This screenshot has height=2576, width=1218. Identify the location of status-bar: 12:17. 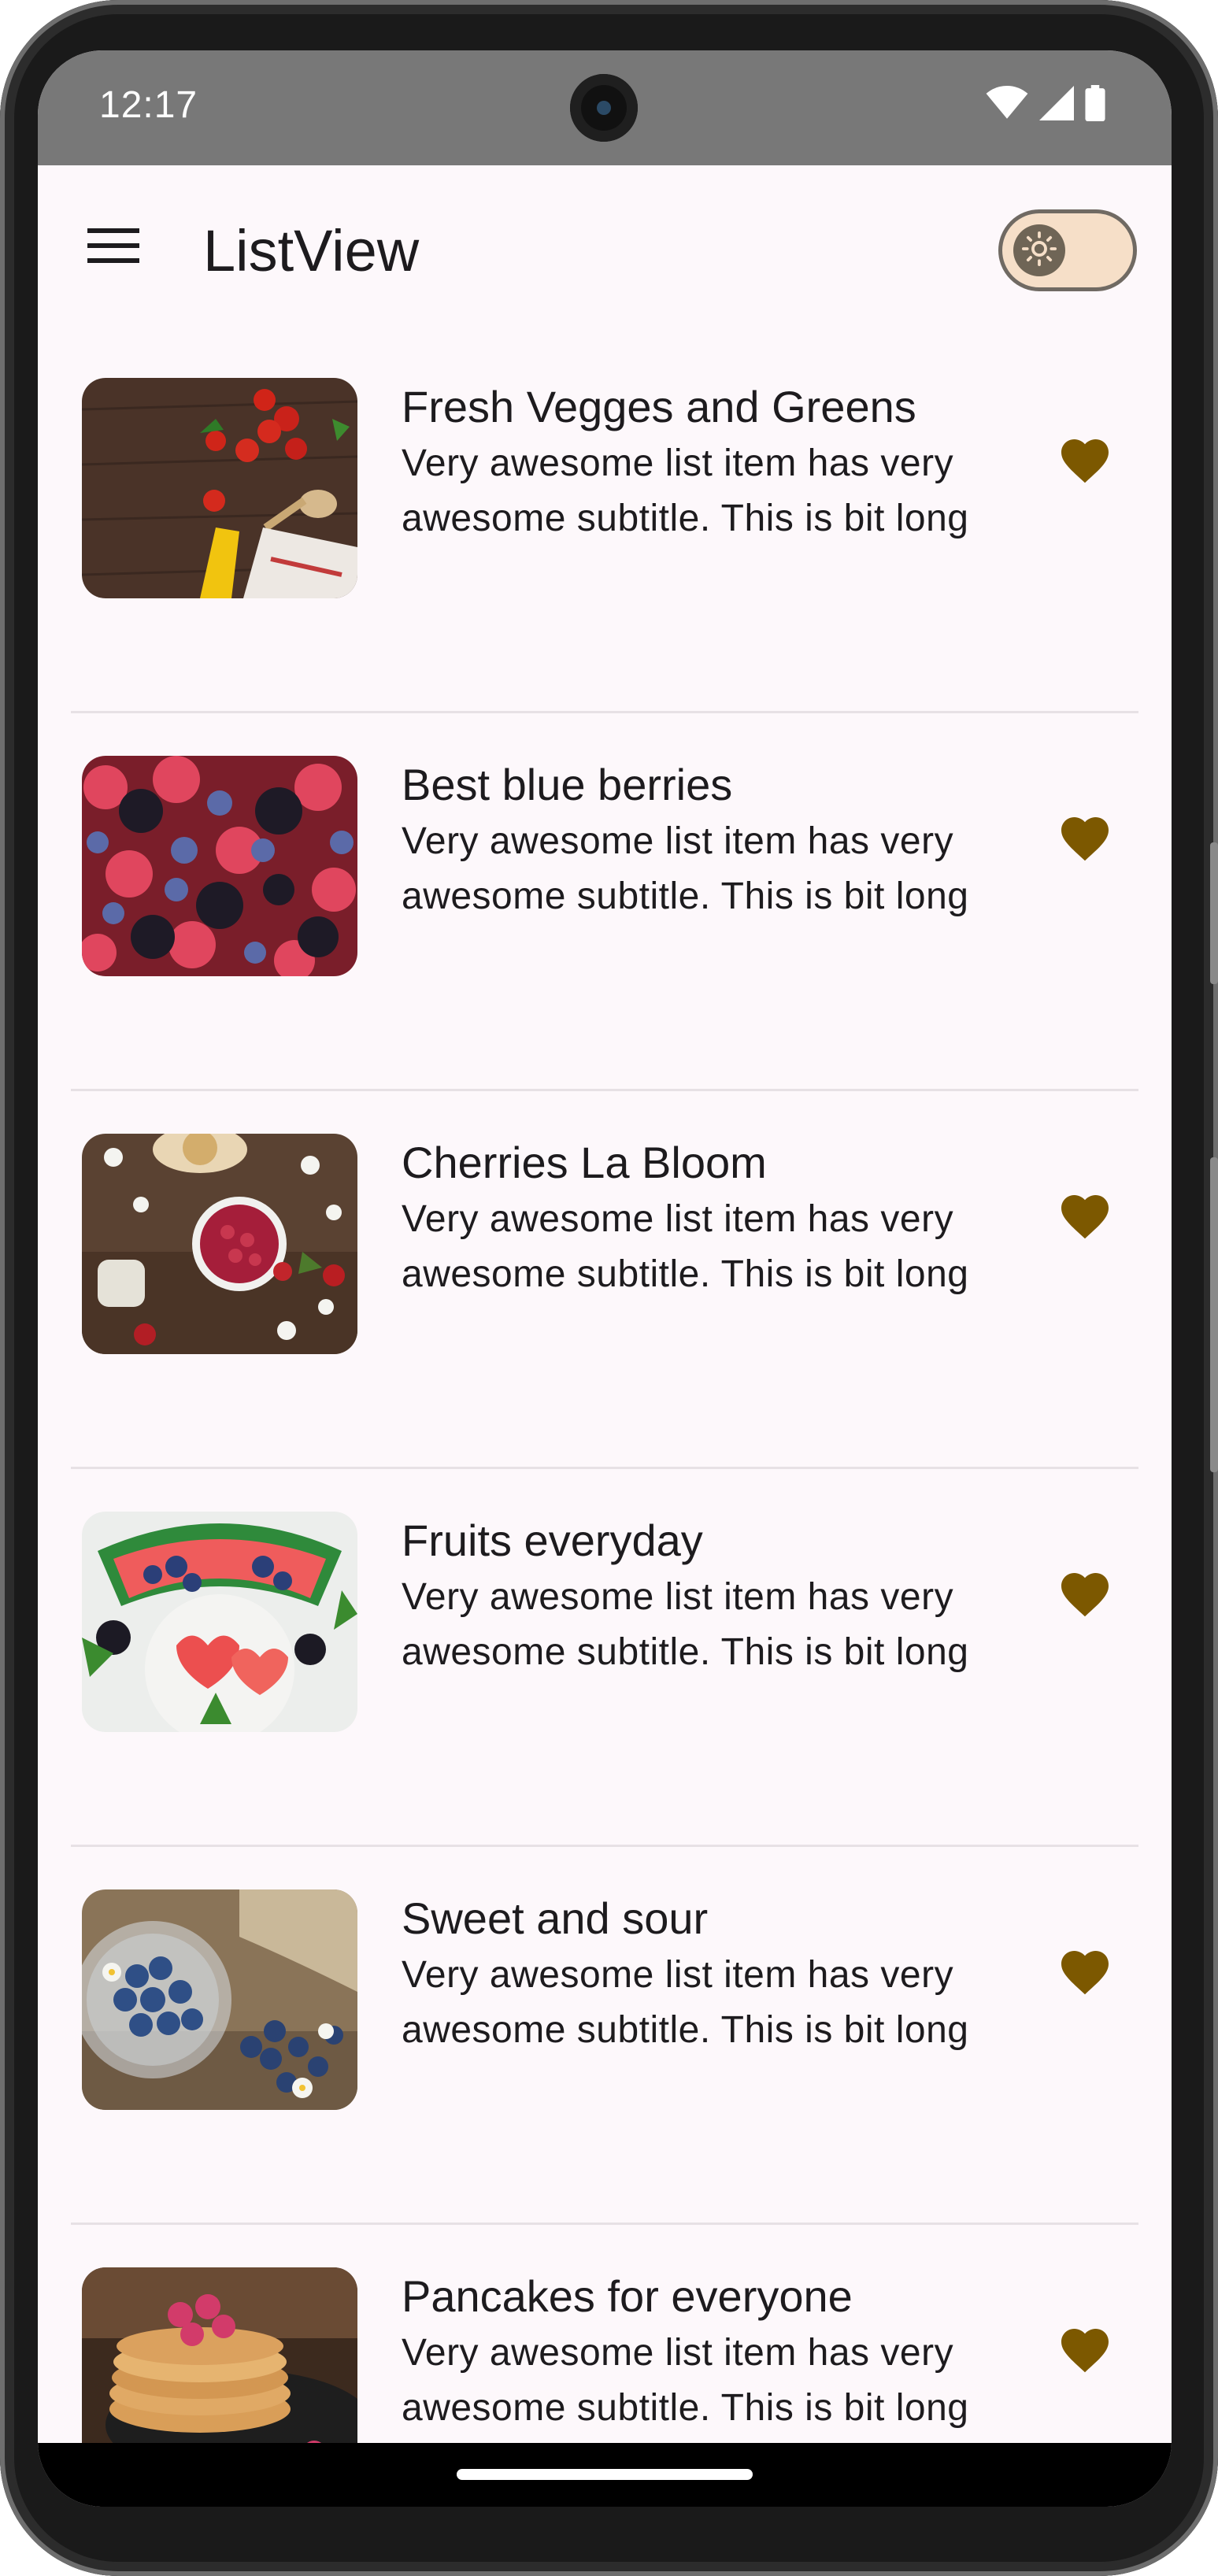
(605, 107).